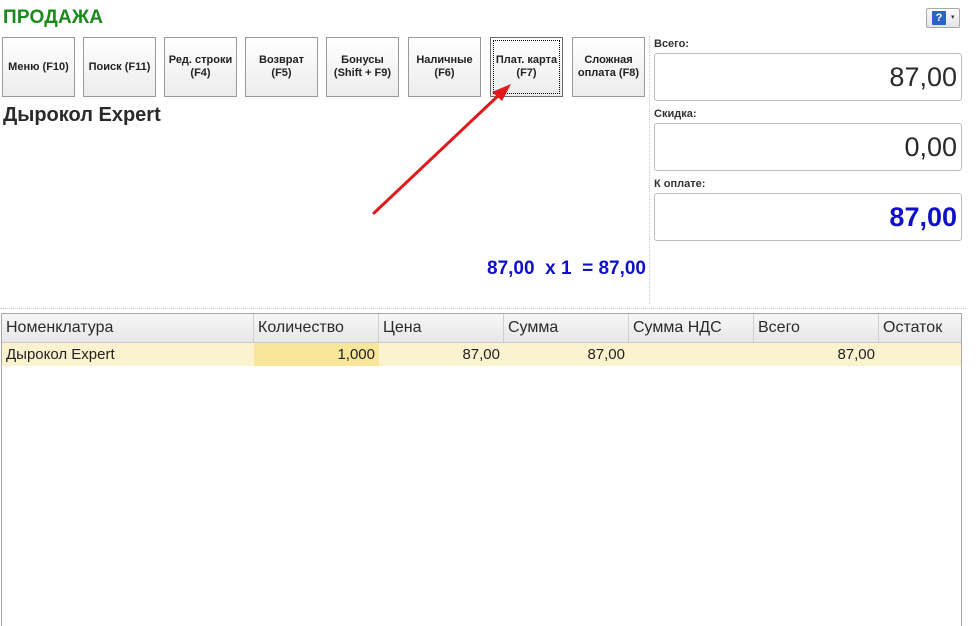 This screenshot has height=626, width=976. Describe the element at coordinates (808, 217) in the screenshot. I see `to-pay-field: 87,00` at that location.